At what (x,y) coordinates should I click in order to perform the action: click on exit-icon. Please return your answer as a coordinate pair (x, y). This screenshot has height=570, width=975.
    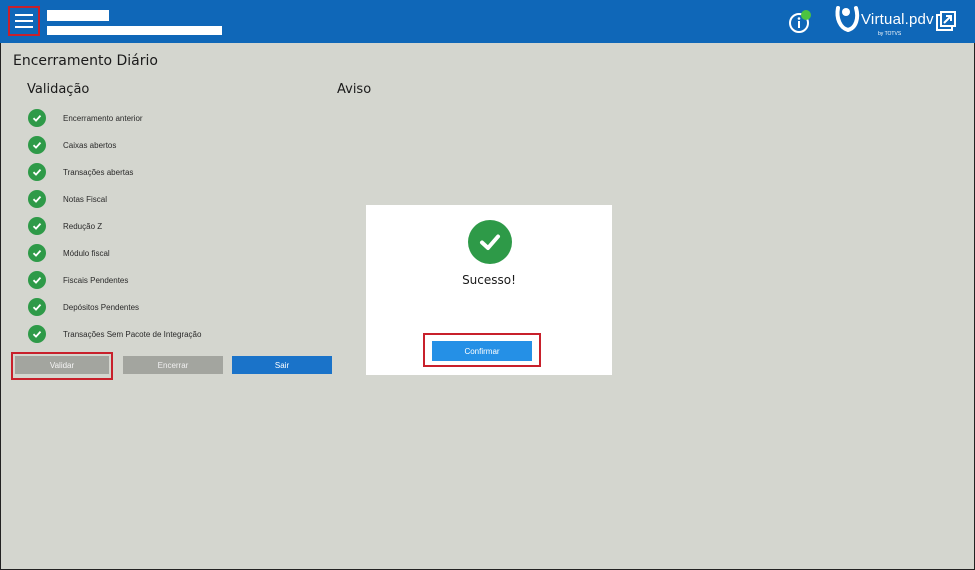
    Looking at the image, I should click on (946, 21).